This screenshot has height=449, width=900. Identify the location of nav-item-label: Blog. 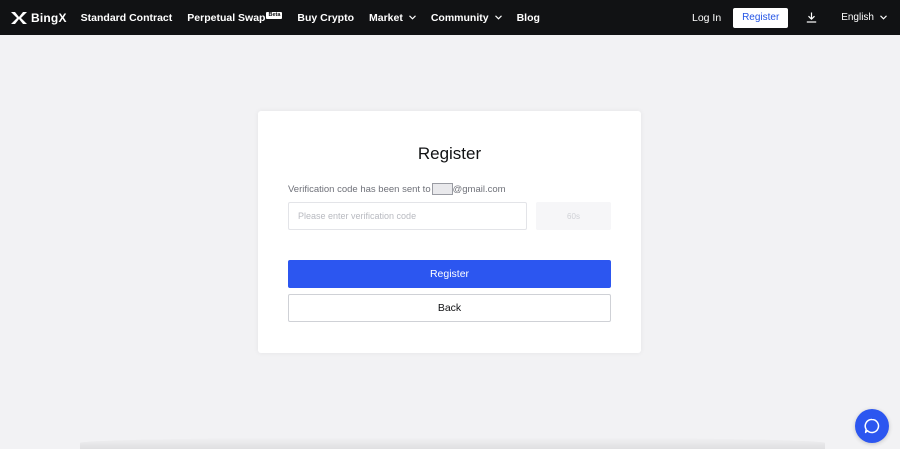
(528, 17).